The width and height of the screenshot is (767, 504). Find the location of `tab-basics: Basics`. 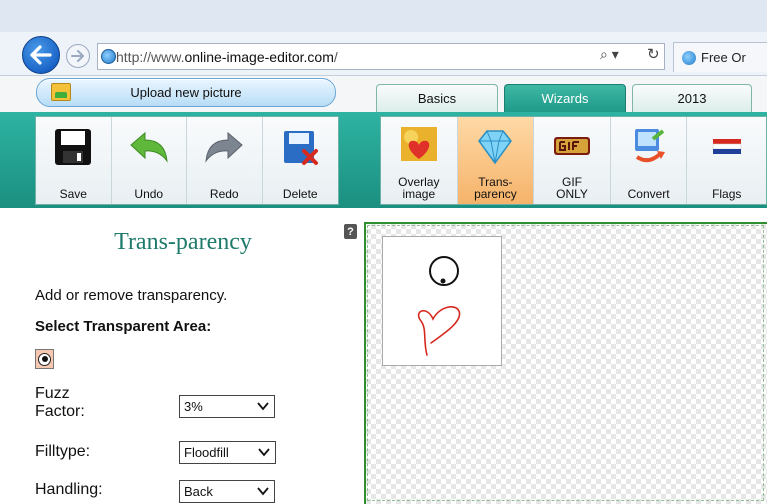

tab-basics: Basics is located at coordinates (437, 98).